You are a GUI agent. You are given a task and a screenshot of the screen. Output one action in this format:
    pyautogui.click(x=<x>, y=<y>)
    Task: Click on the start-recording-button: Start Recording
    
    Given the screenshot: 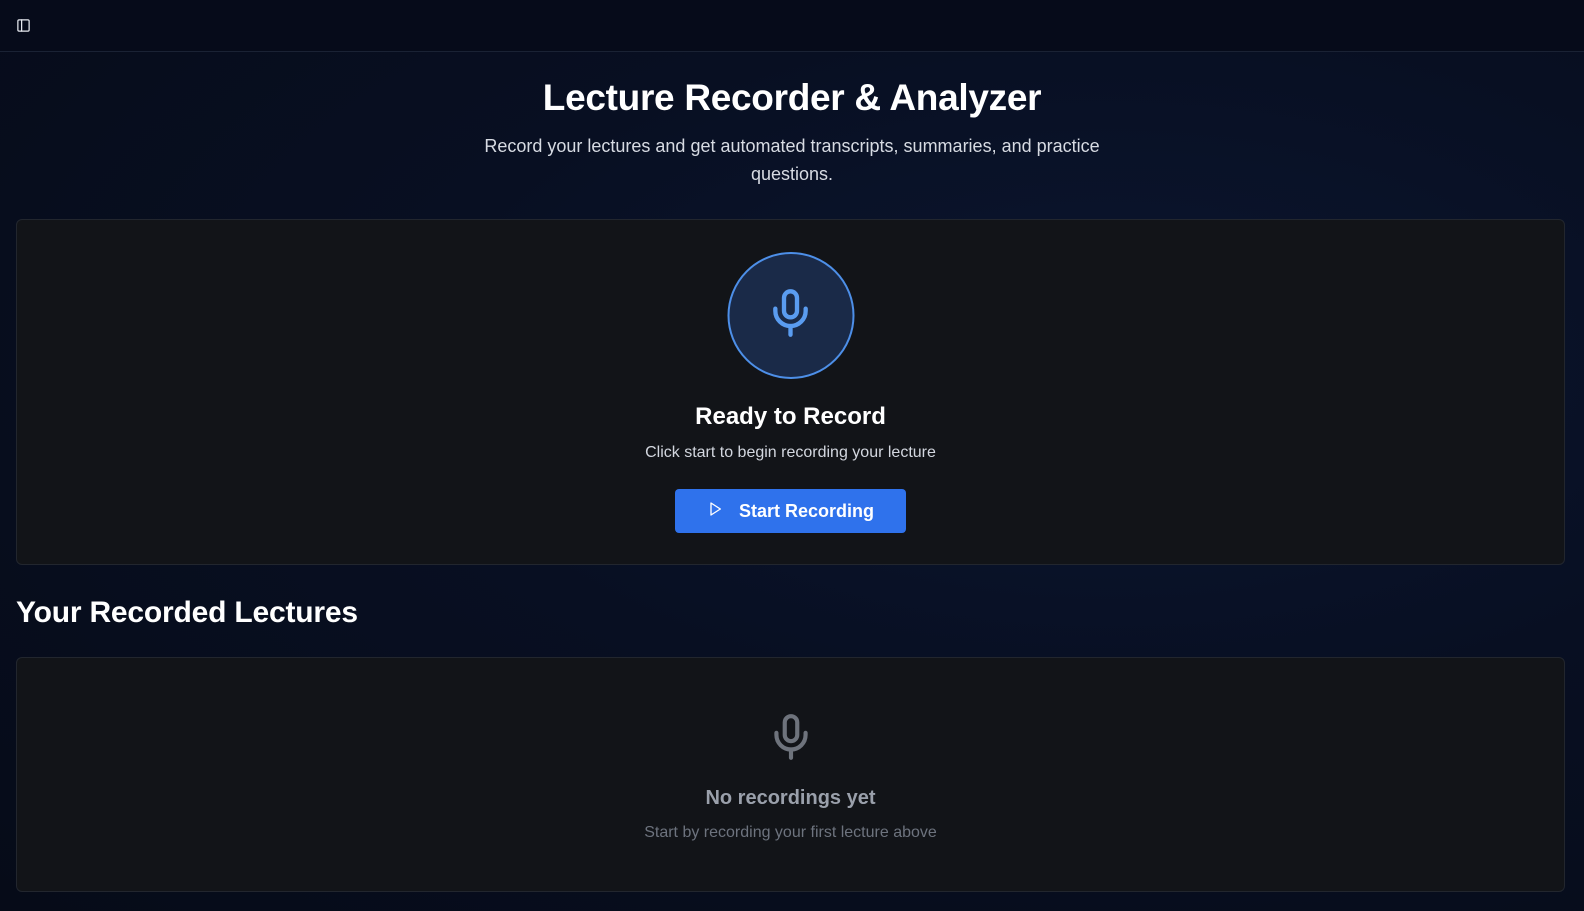 What is the action you would take?
    pyautogui.click(x=790, y=511)
    